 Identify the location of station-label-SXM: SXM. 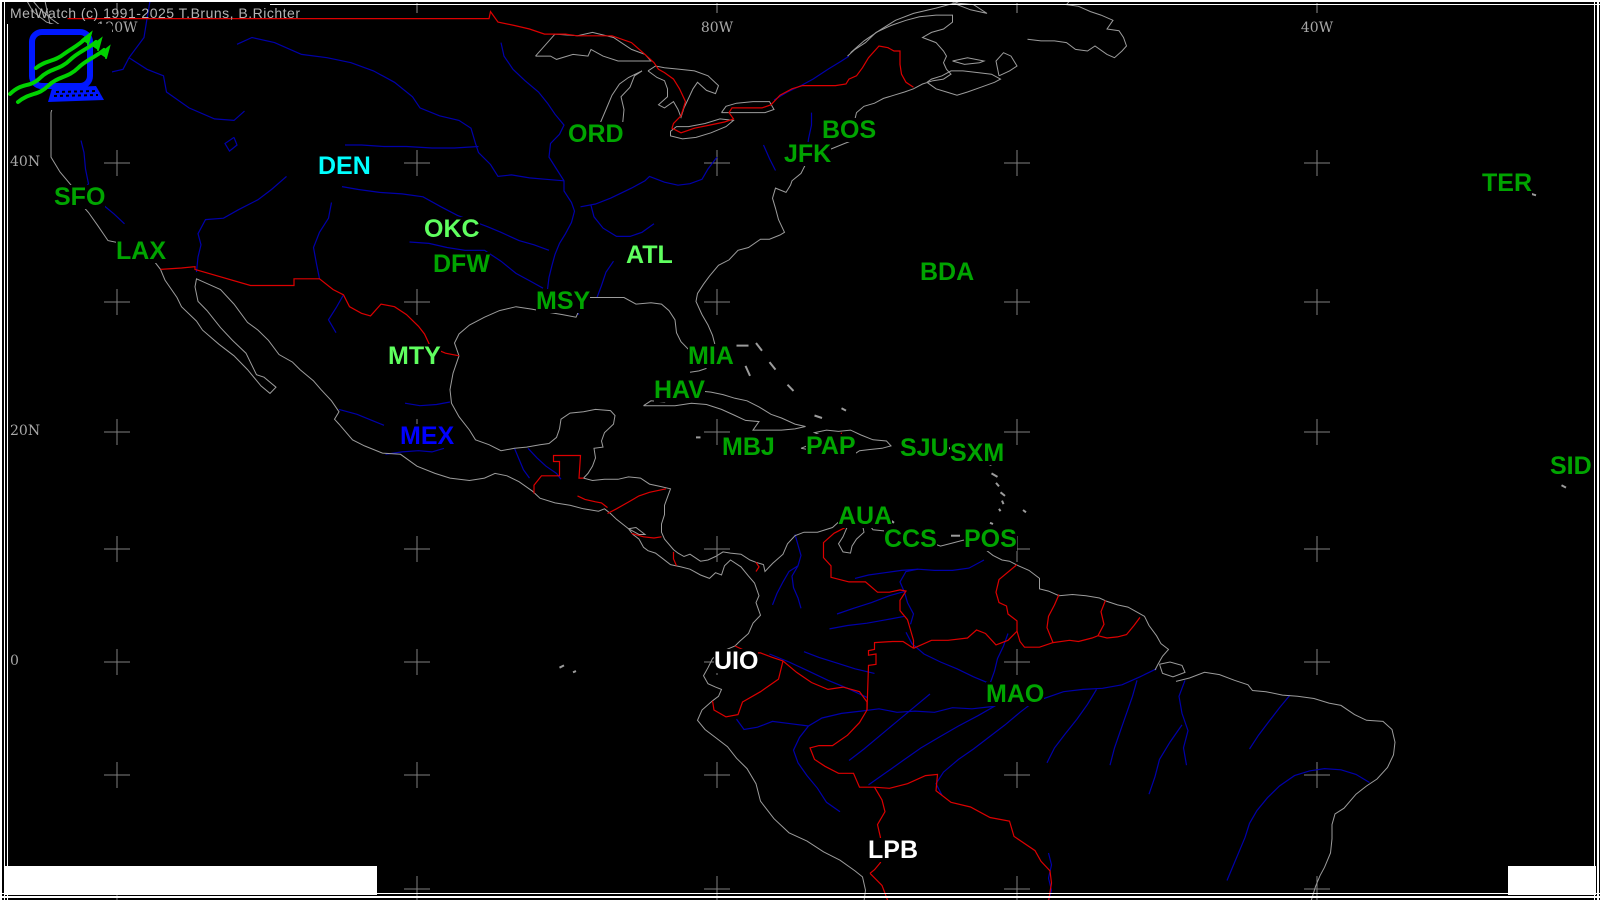
(977, 453).